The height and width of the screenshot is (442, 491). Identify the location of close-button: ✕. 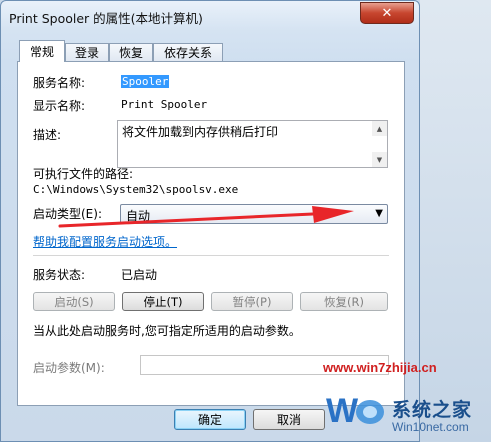
(387, 13).